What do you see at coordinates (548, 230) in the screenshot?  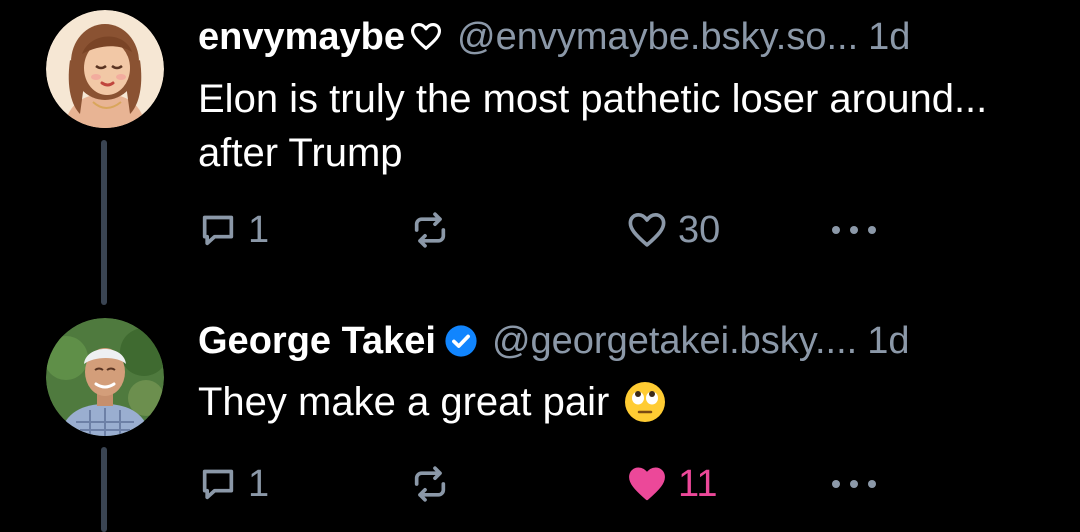 I see `post-actions: 1 30` at bounding box center [548, 230].